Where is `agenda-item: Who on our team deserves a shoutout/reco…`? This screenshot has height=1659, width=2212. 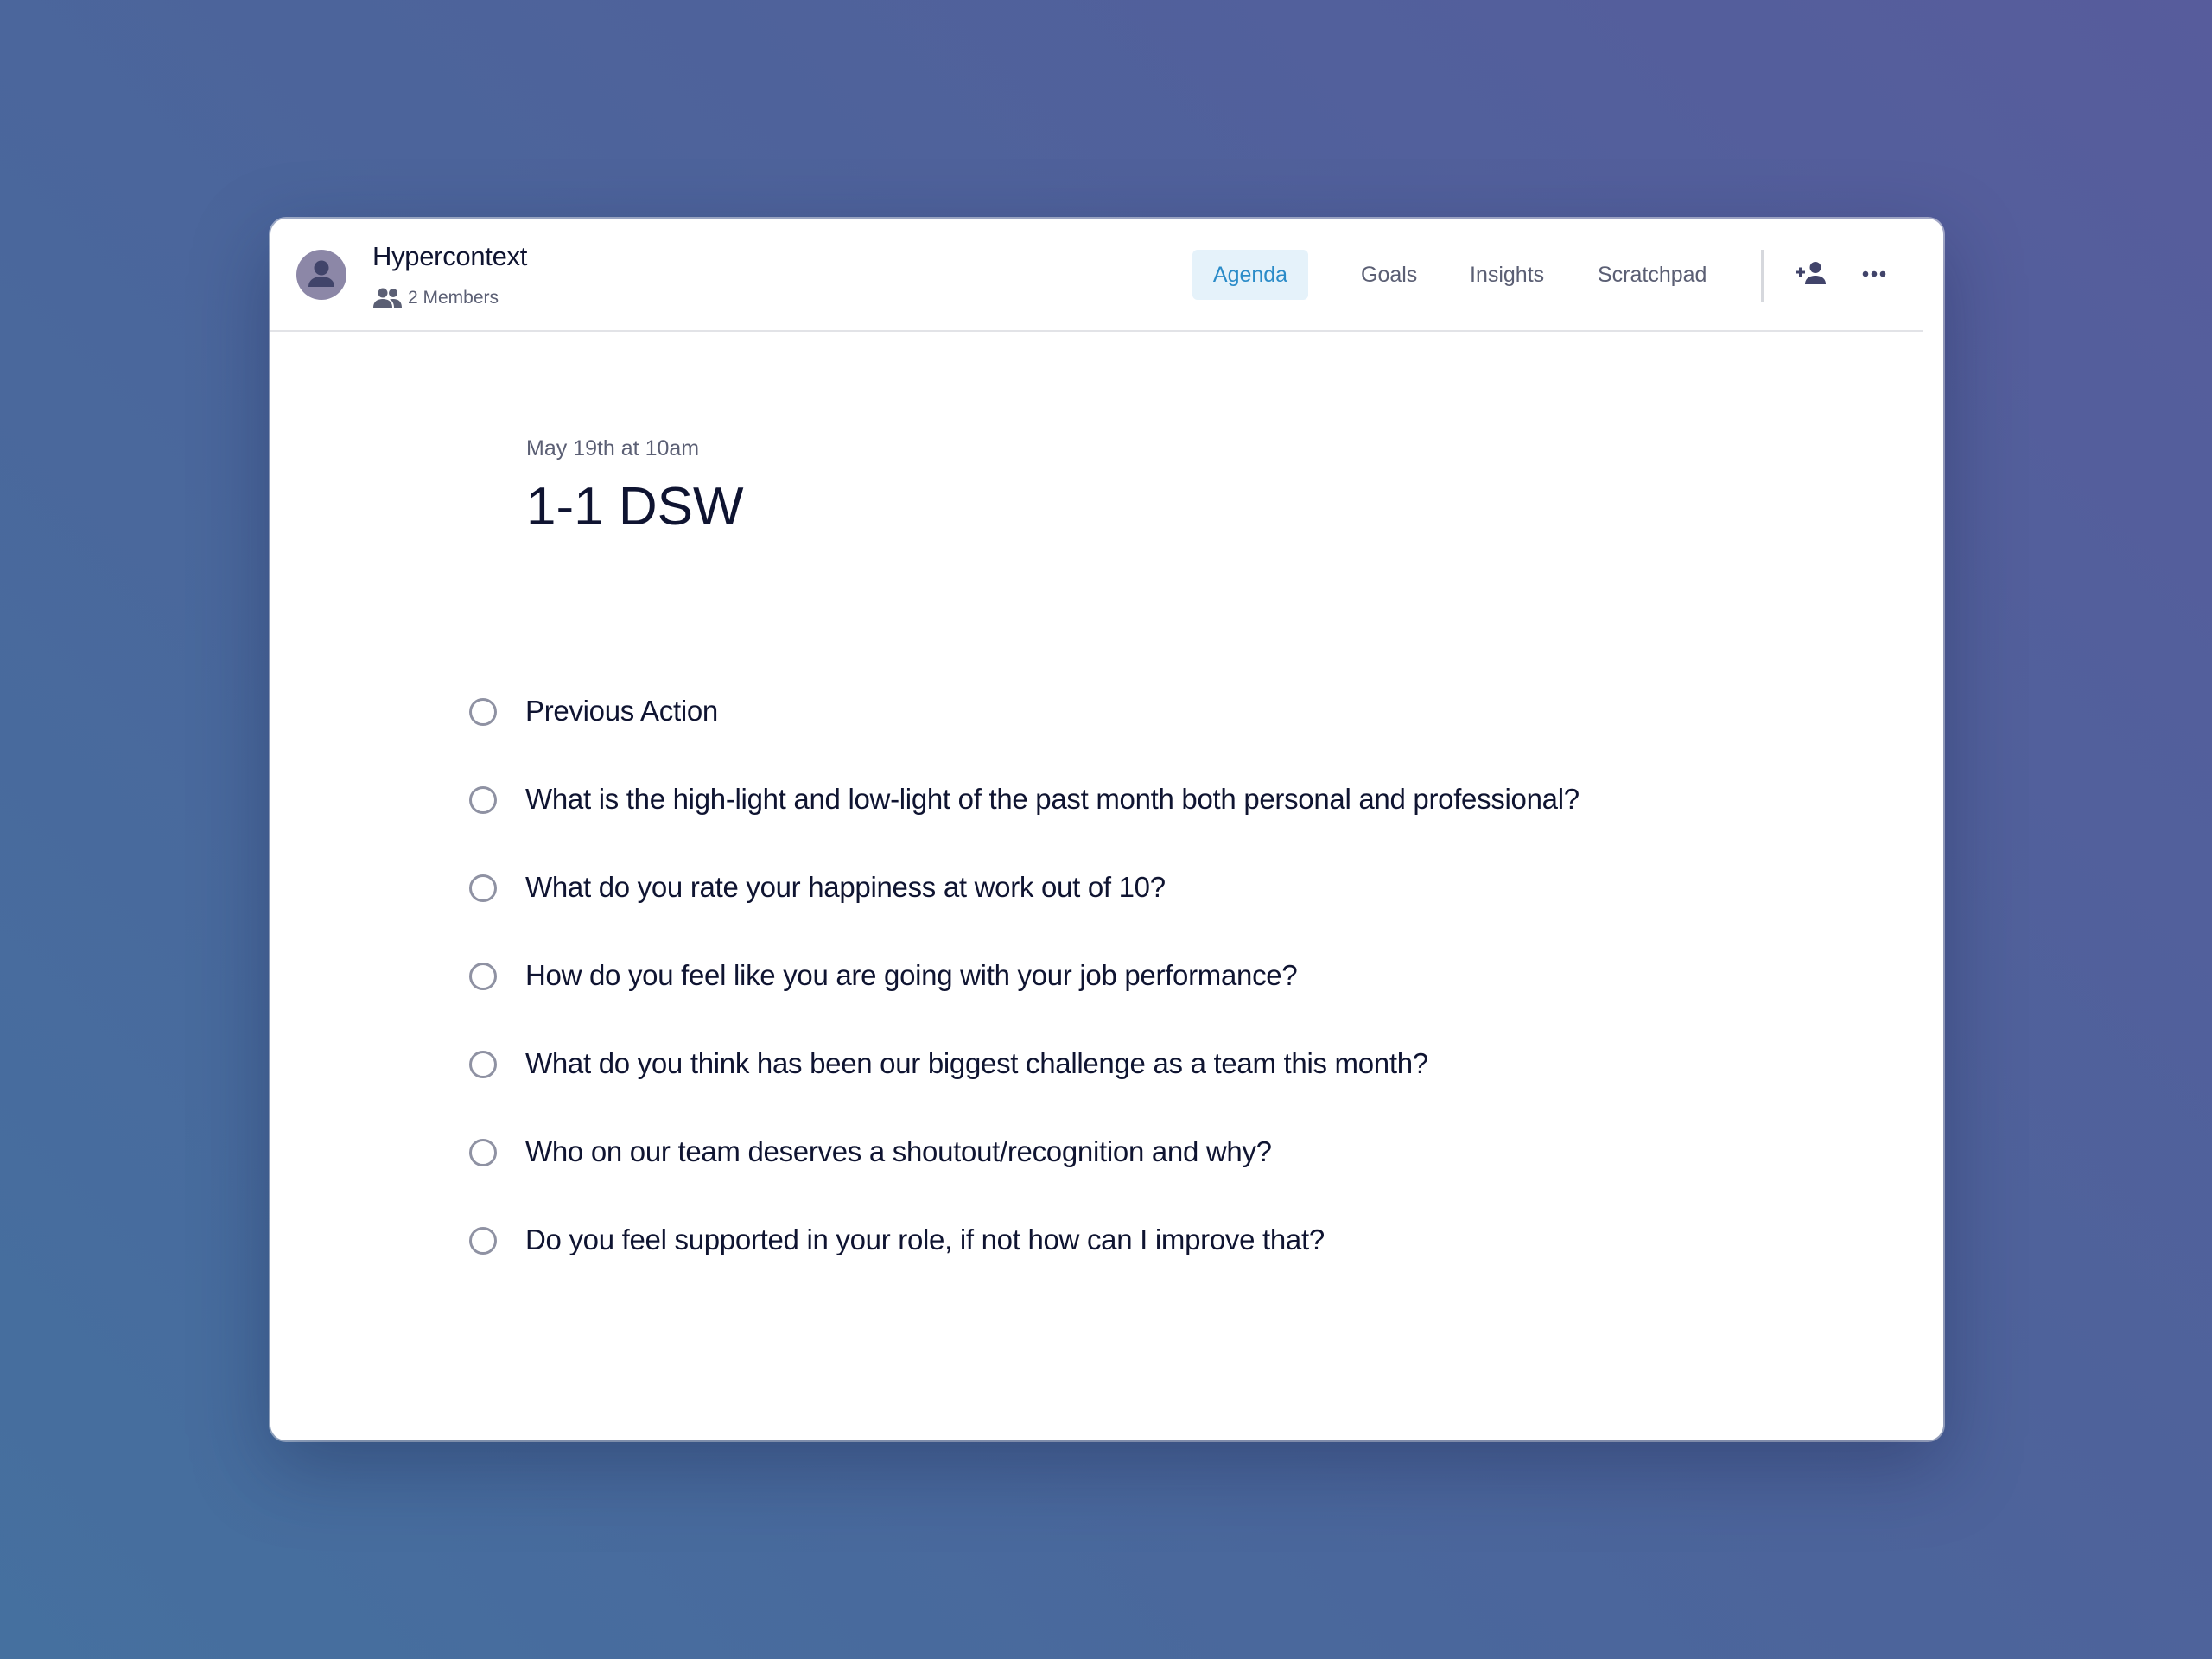
agenda-item: Who on our team deserves a shoutout/reco… is located at coordinates (1159, 1177).